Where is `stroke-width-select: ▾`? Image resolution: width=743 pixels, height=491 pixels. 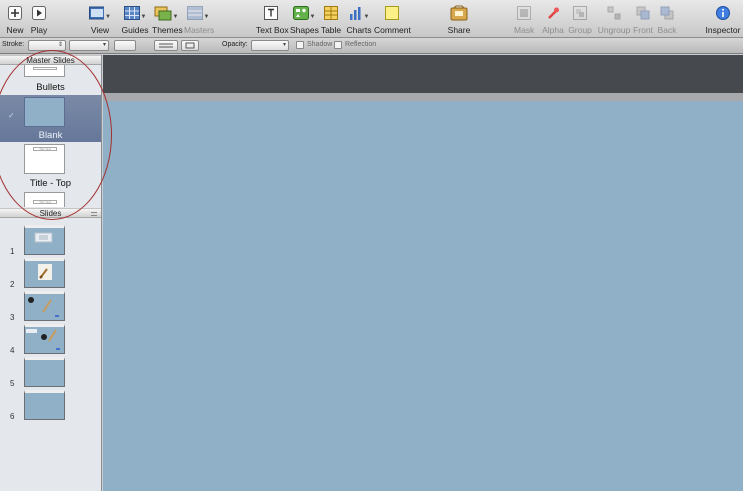 stroke-width-select: ▾ is located at coordinates (89, 45).